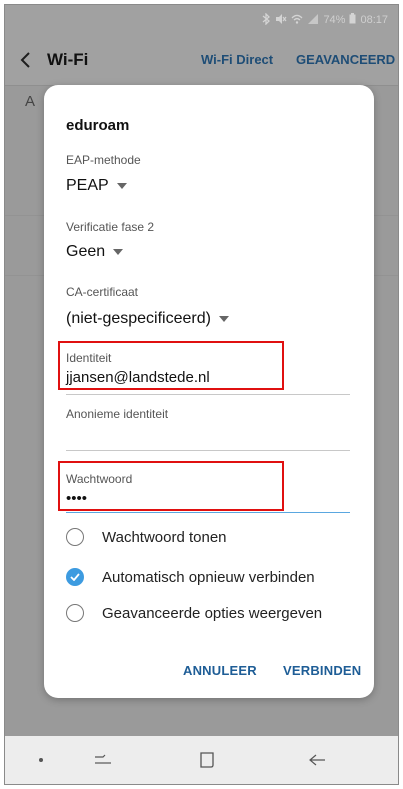  Describe the element at coordinates (352, 20) in the screenshot. I see `battery-icon` at that location.